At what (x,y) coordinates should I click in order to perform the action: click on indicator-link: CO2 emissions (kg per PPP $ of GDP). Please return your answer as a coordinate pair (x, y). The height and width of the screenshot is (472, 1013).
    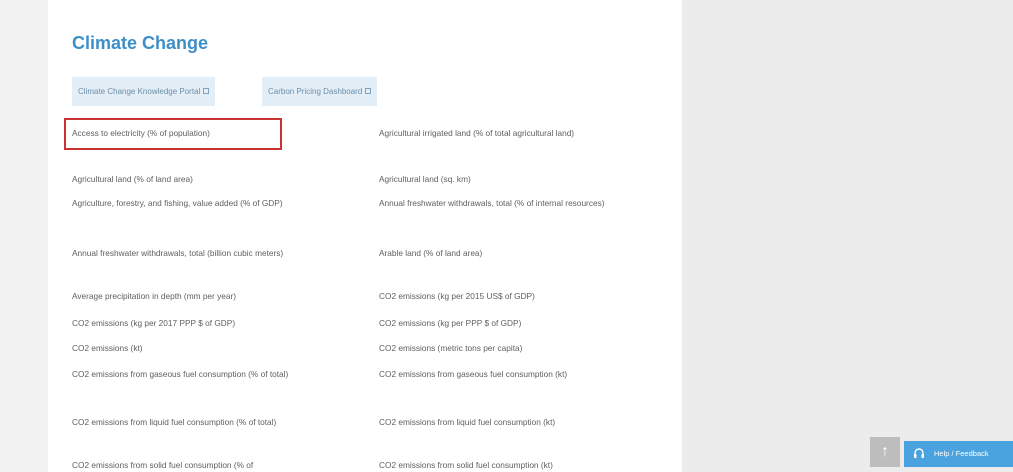
    Looking at the image, I should click on (516, 323).